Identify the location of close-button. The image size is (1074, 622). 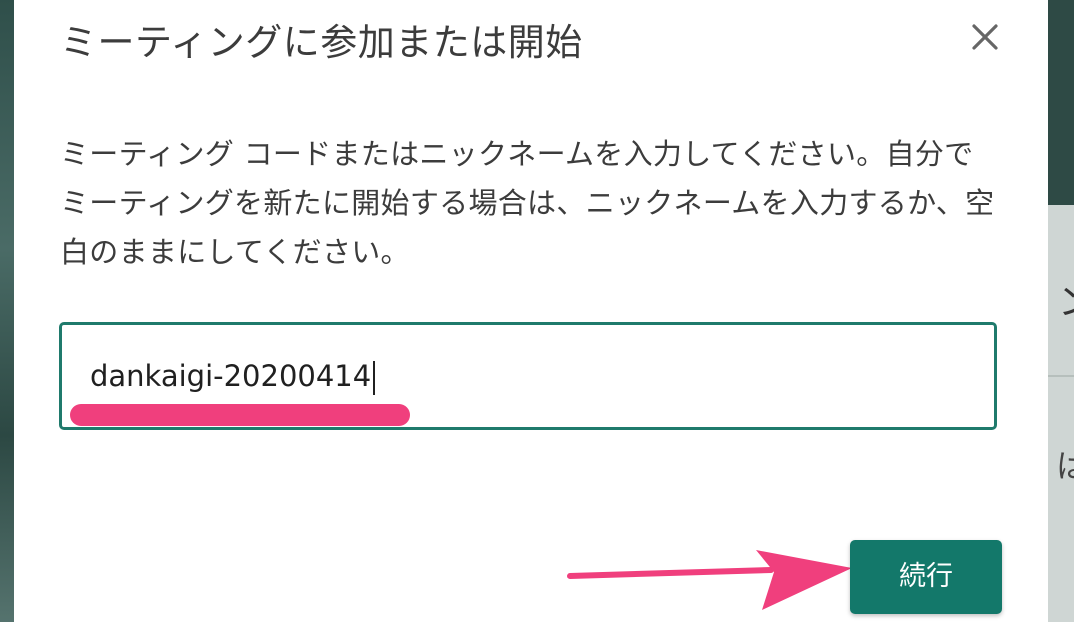
(985, 37).